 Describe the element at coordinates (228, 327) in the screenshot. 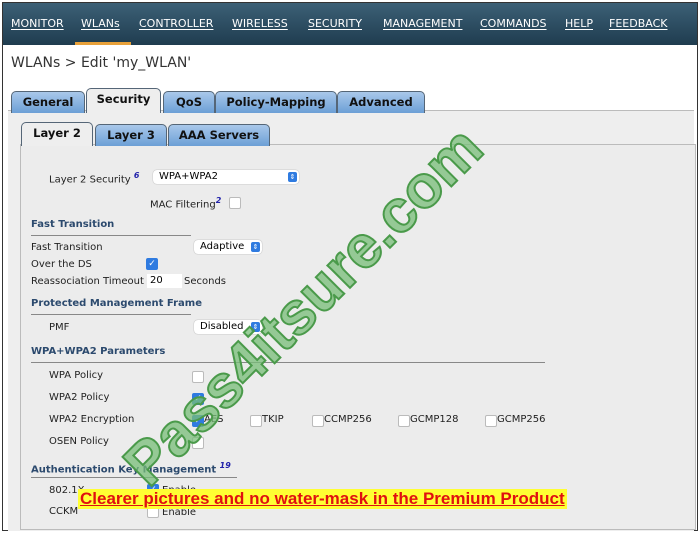

I see `pmf-select: Disabled ⇕` at that location.